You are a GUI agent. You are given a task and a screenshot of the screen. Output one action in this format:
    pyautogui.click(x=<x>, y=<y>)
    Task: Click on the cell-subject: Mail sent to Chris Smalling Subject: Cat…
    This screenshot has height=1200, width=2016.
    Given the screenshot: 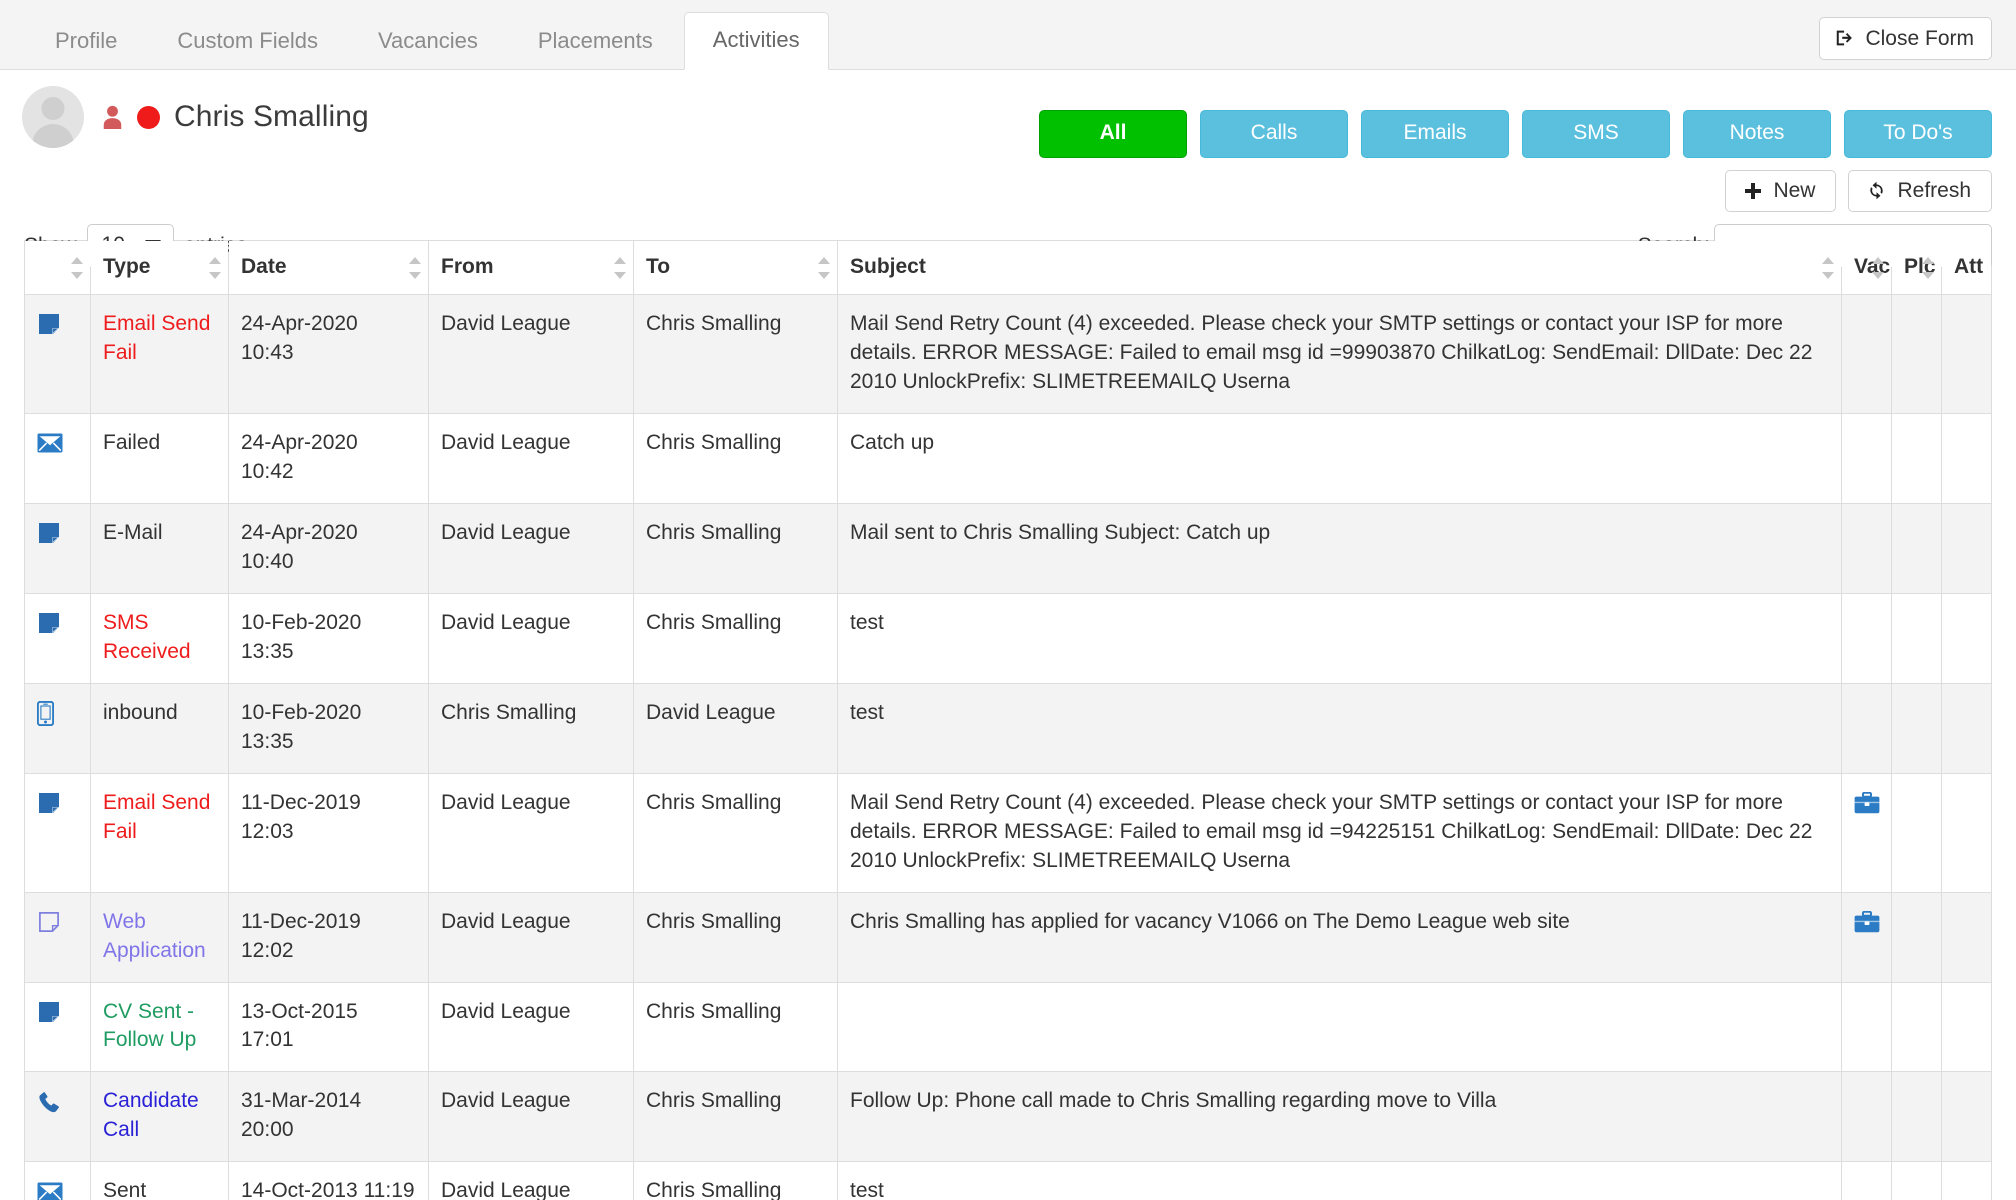 What is the action you would take?
    pyautogui.click(x=1339, y=548)
    